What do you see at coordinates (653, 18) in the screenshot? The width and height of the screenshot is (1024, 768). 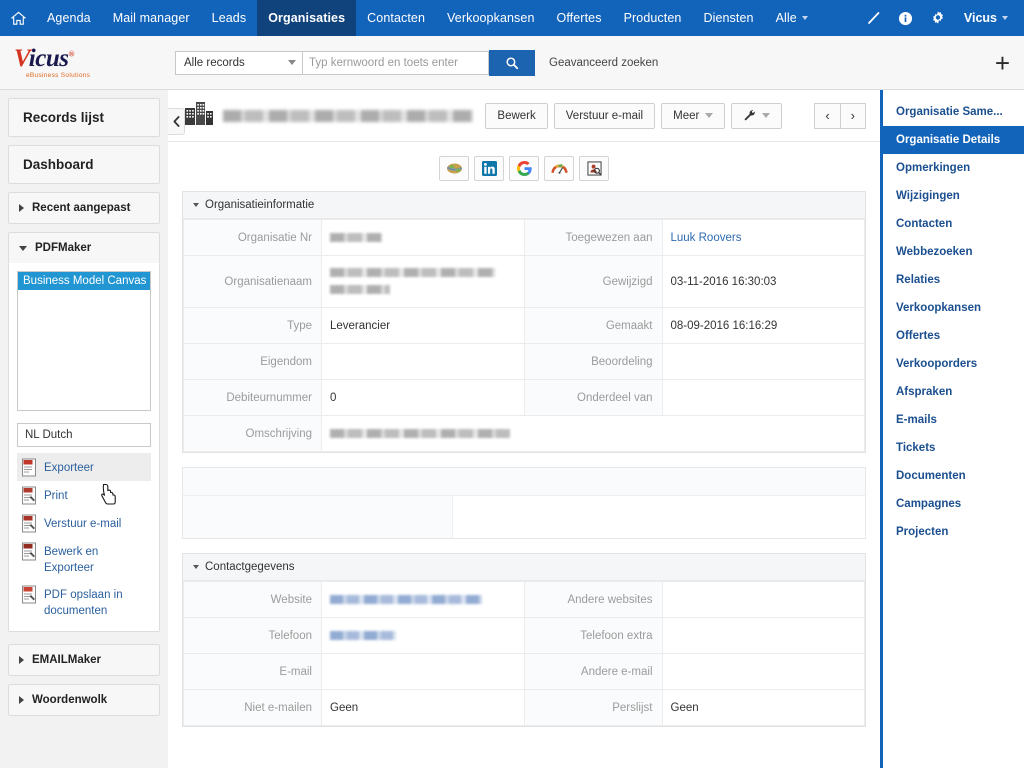 I see `nav-item-producten: Producten` at bounding box center [653, 18].